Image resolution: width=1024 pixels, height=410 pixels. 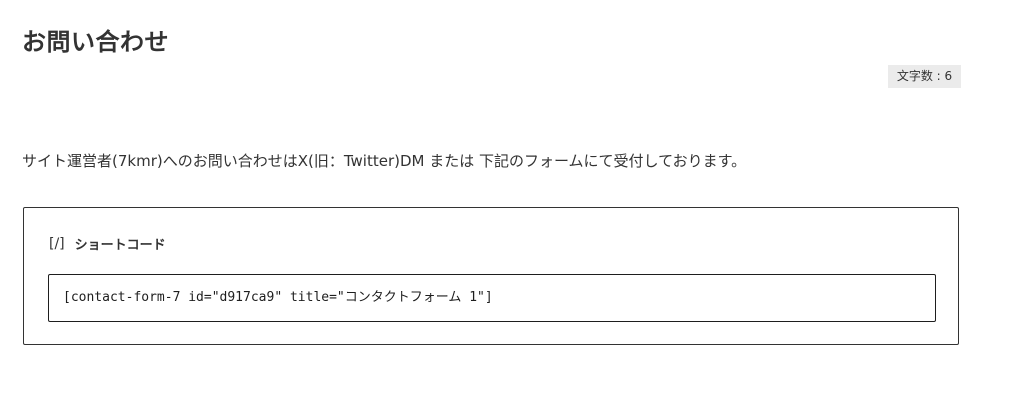 I want to click on char-count-badge: 文字数 : 6, so click(x=924, y=76).